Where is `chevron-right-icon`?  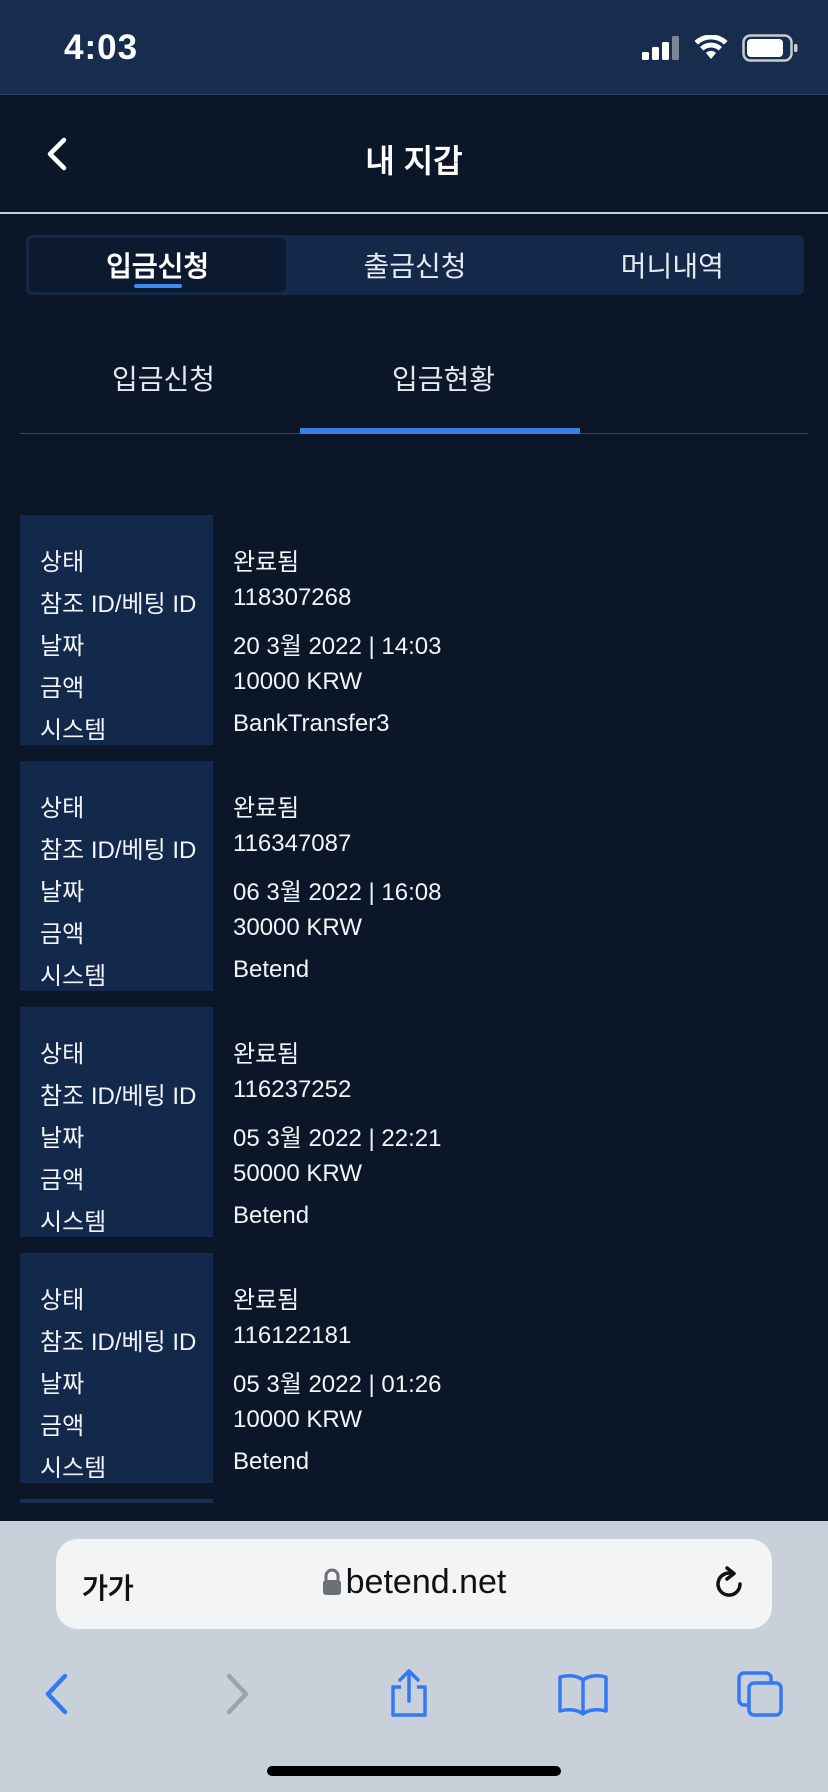 chevron-right-icon is located at coordinates (237, 1694).